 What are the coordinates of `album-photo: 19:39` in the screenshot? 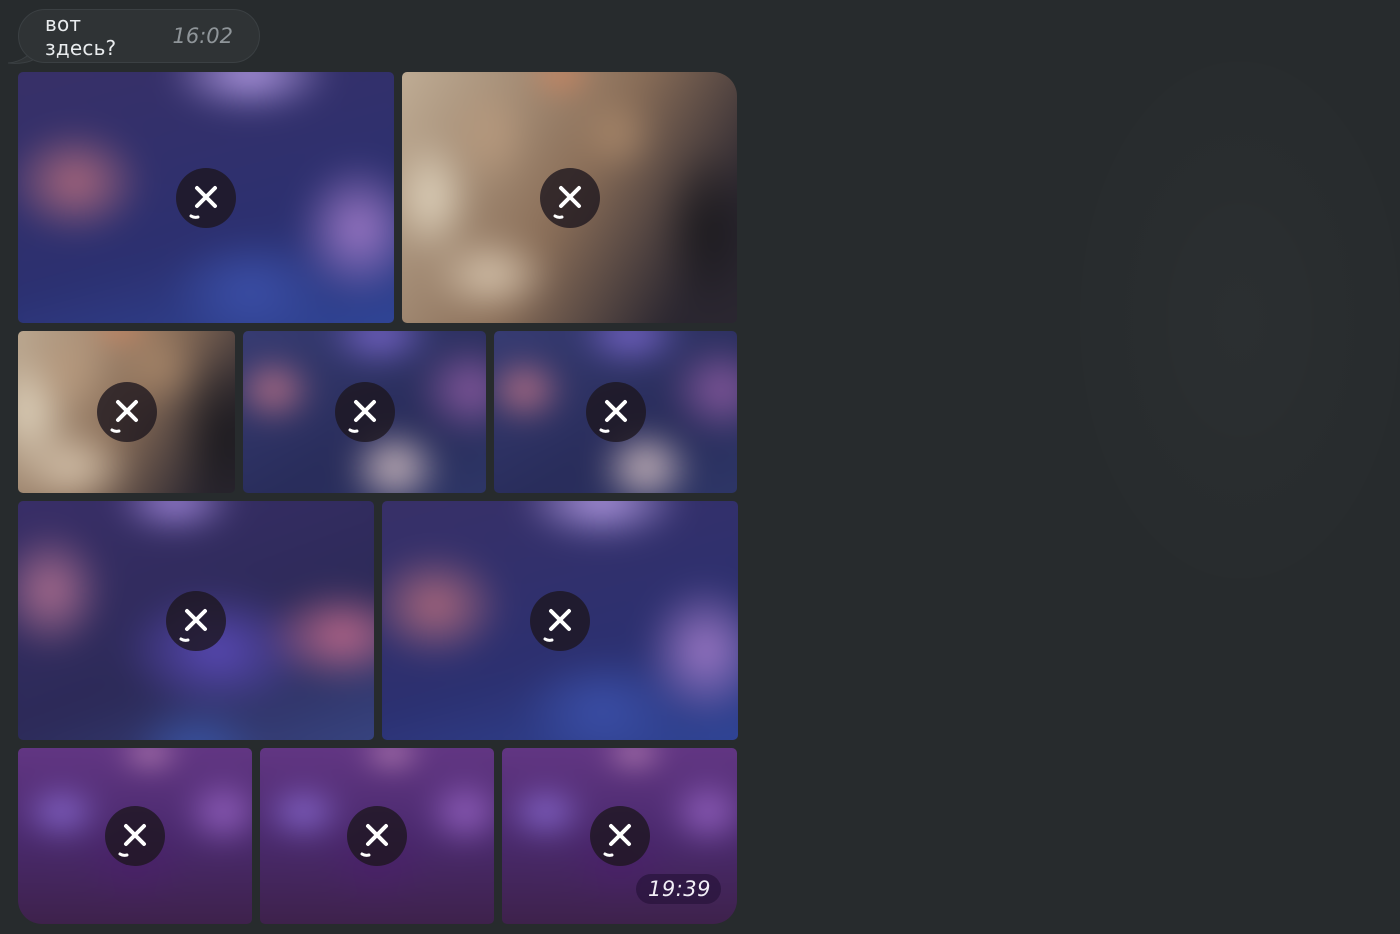 It's located at (619, 836).